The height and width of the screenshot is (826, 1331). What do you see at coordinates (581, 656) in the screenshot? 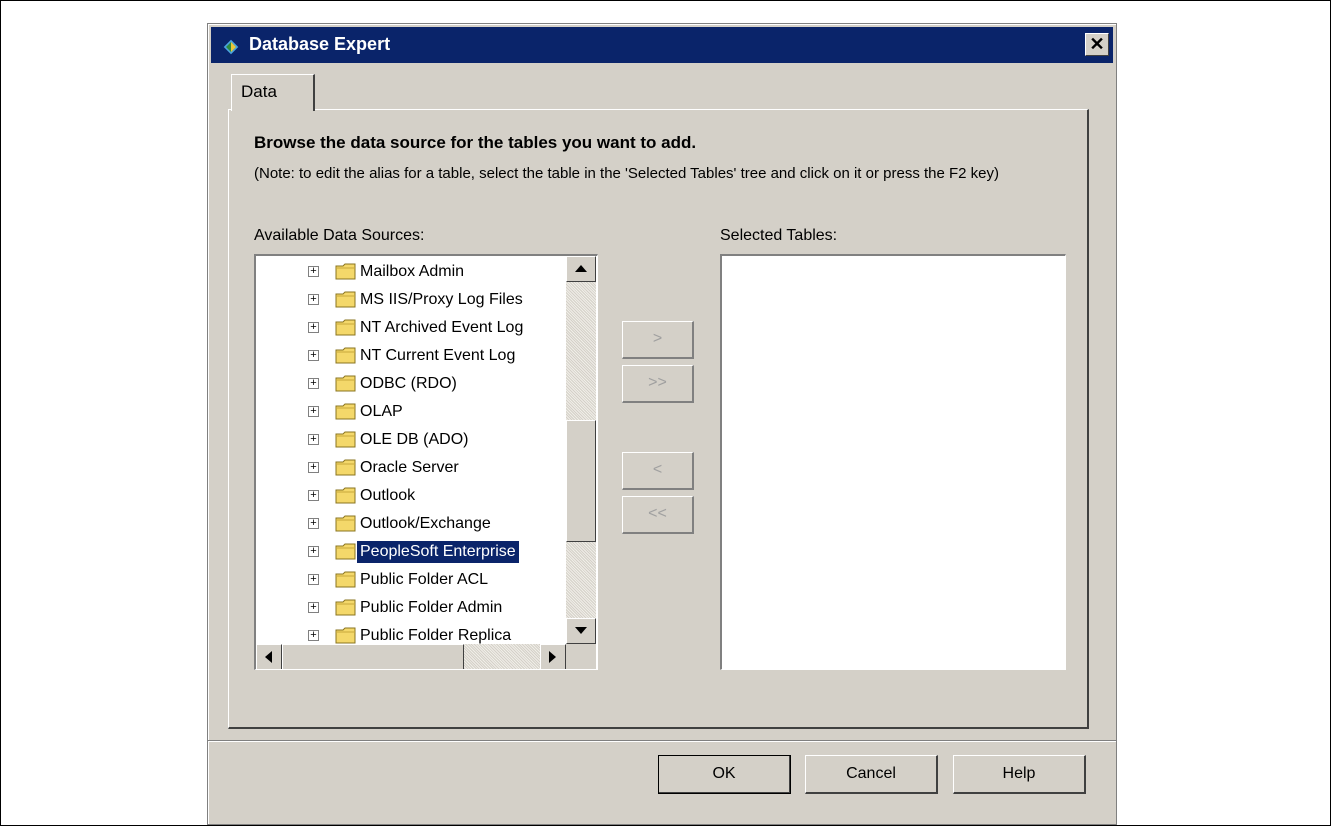
I see `scrollbar-corner` at bounding box center [581, 656].